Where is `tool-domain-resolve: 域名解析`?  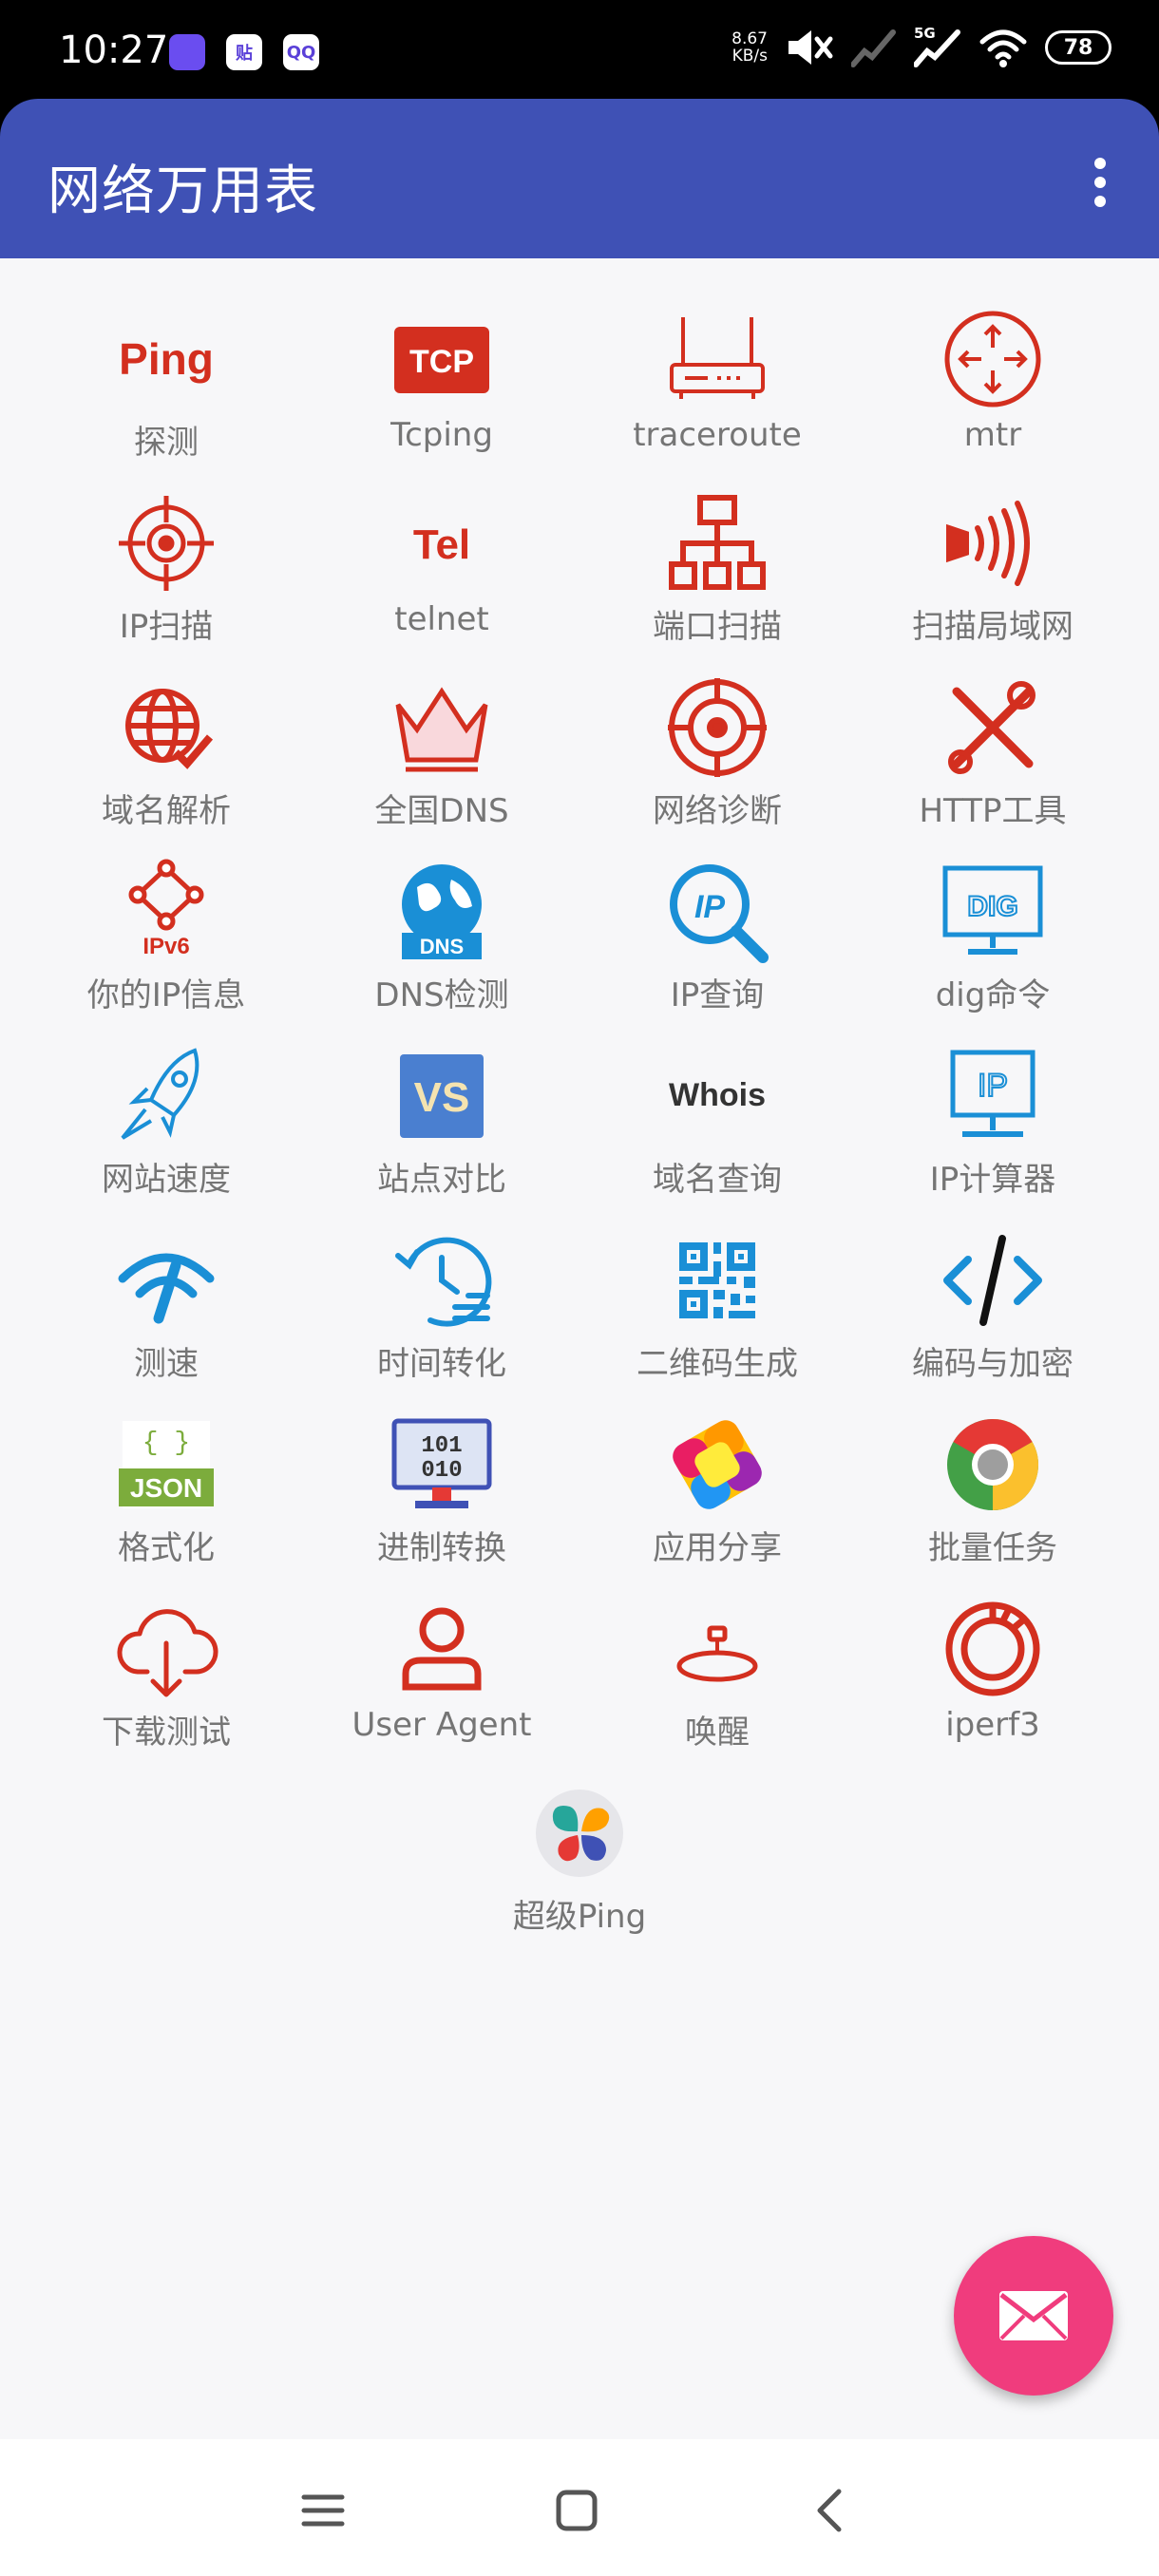 tool-domain-resolve: 域名解析 is located at coordinates (166, 766).